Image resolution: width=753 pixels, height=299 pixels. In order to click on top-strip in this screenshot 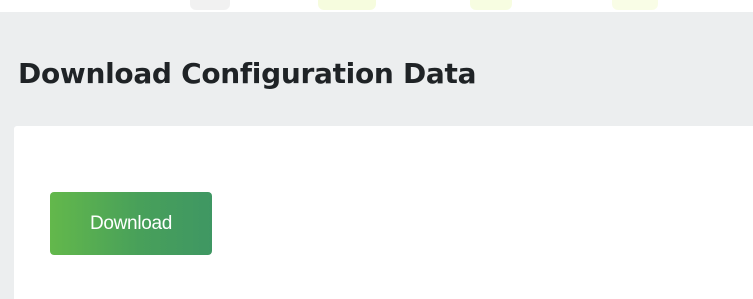, I will do `click(376, 6)`.